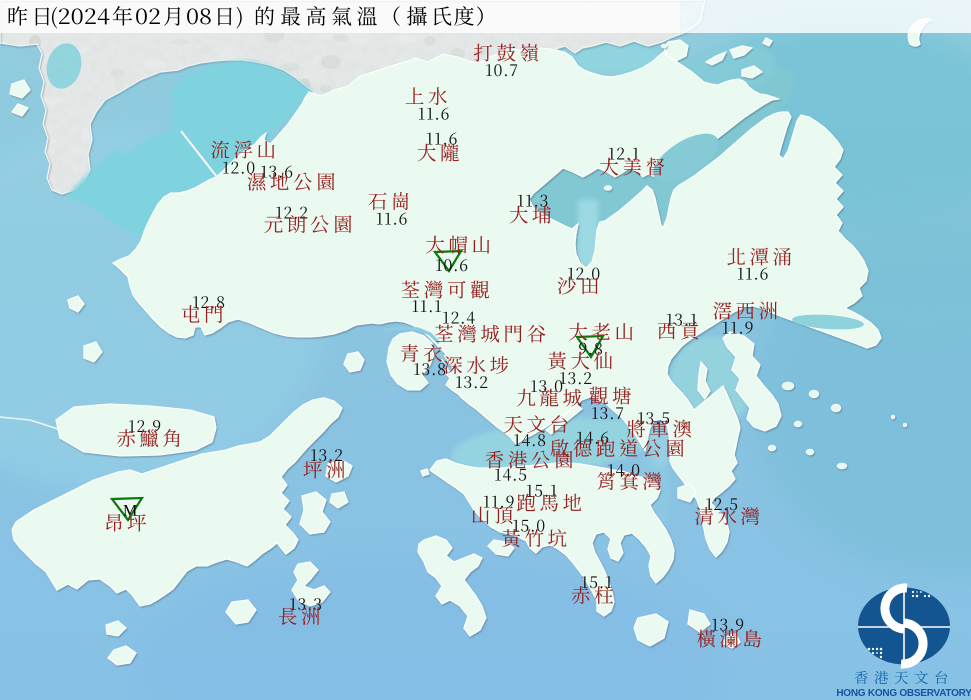 This screenshot has width=971, height=700. Describe the element at coordinates (326, 469) in the screenshot. I see `svg-text: 坪洲` at that location.